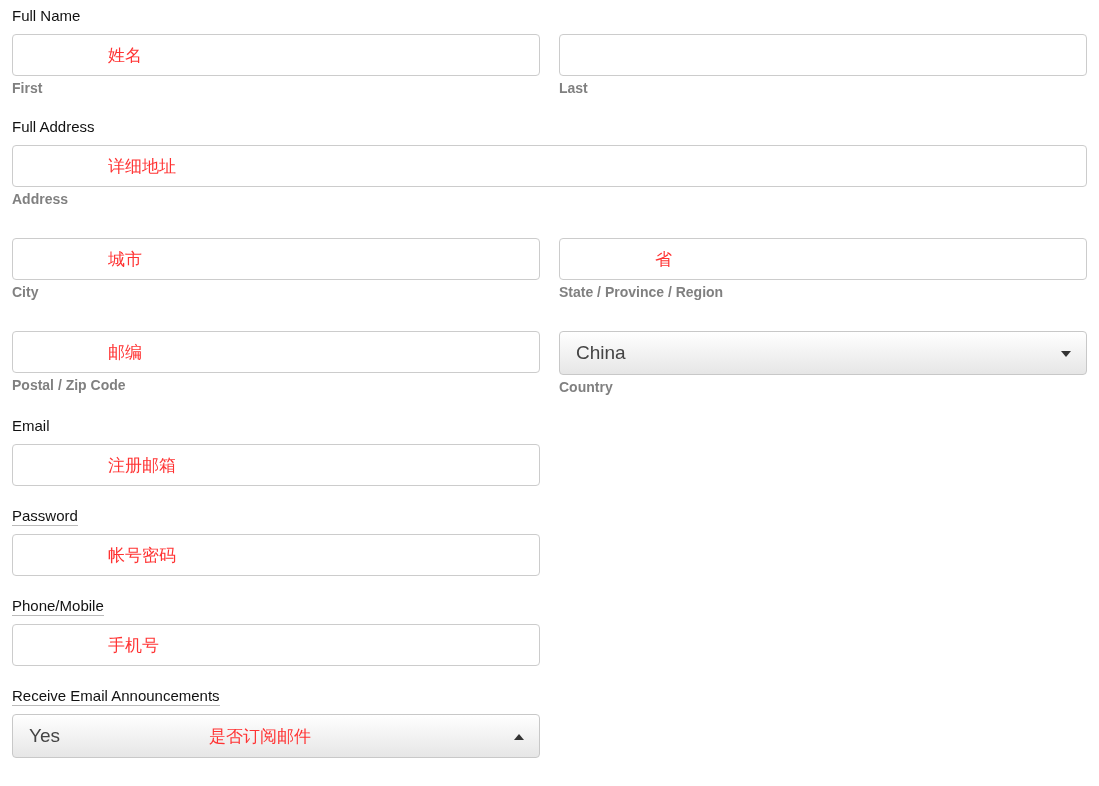 Image resolution: width=1099 pixels, height=786 pixels. I want to click on field-label: Phone/Mobile, so click(58, 606).